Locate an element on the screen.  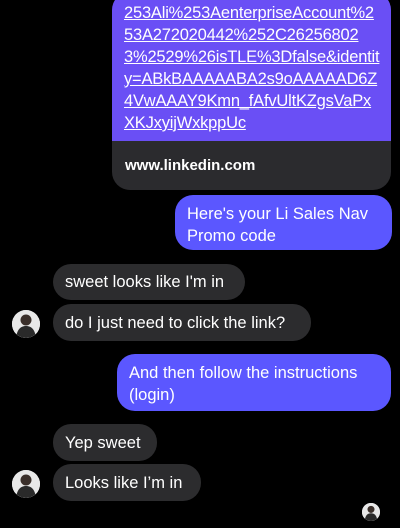
message-bubble-received: sweet looks like I'm in is located at coordinates (149, 282).